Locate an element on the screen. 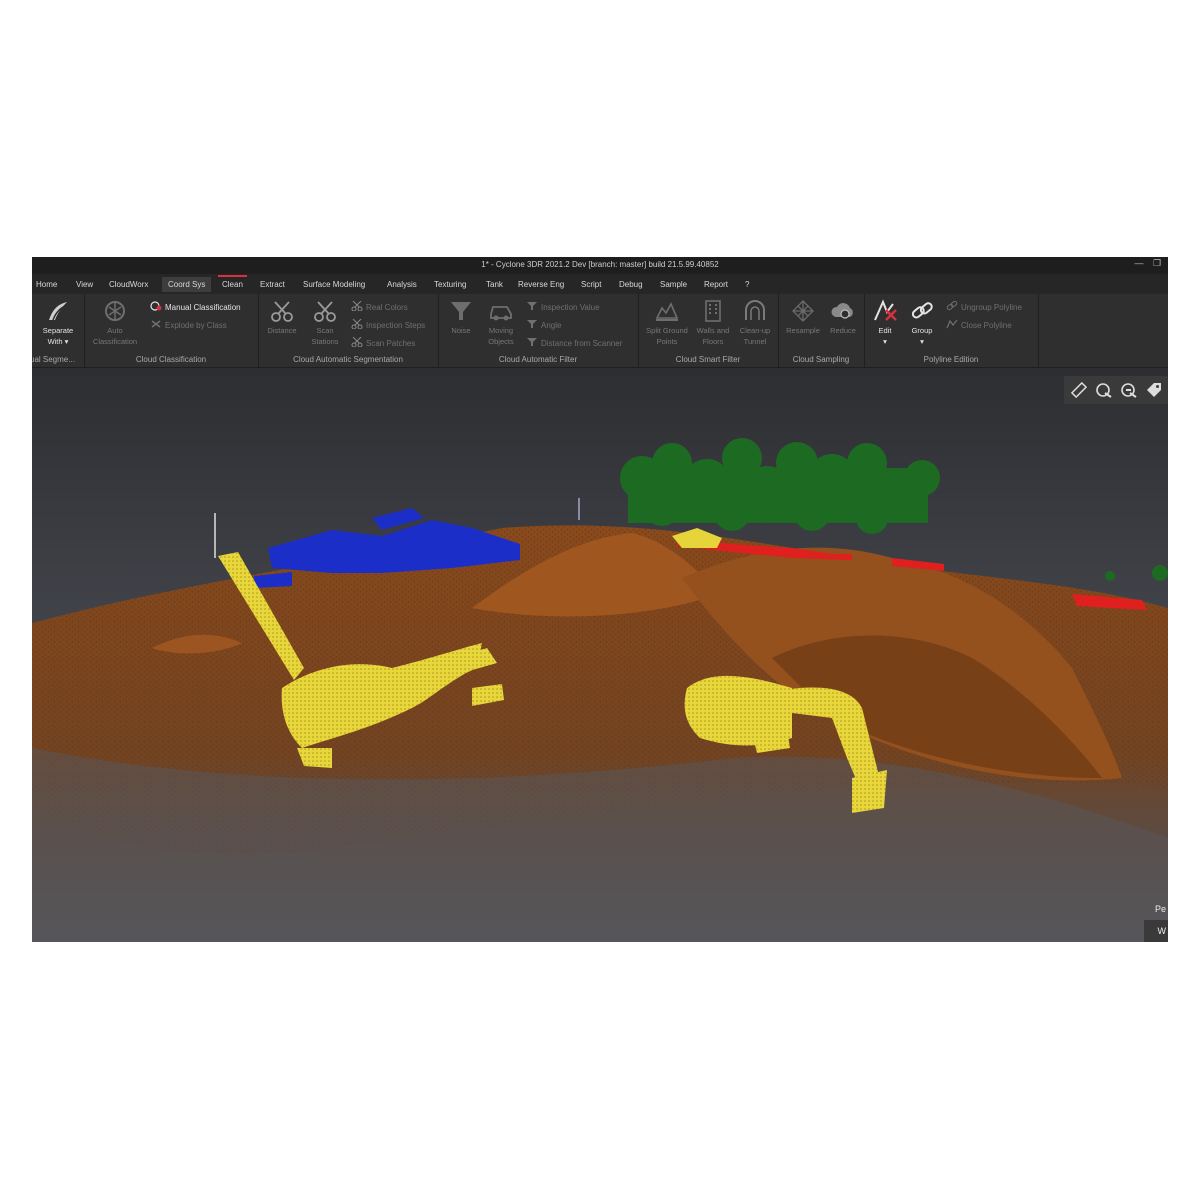 Image resolution: width=1200 pixels, height=1200 pixels. scan-stations-button: Scan Stations is located at coordinates (325, 322).